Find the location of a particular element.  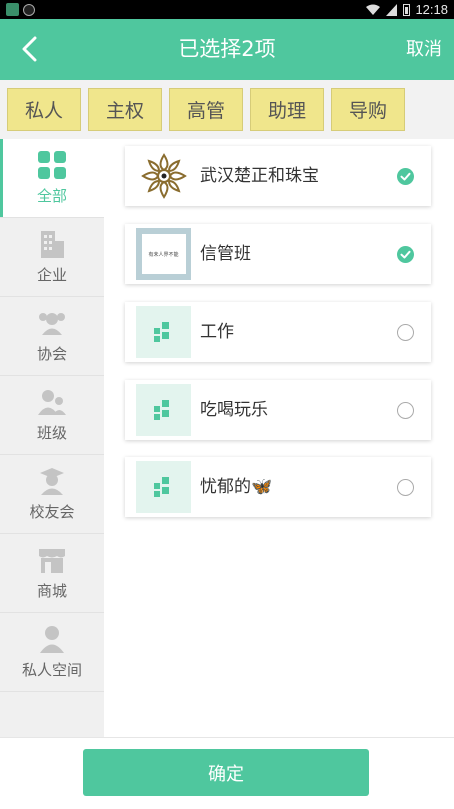

grid-icon is located at coordinates (52, 165).